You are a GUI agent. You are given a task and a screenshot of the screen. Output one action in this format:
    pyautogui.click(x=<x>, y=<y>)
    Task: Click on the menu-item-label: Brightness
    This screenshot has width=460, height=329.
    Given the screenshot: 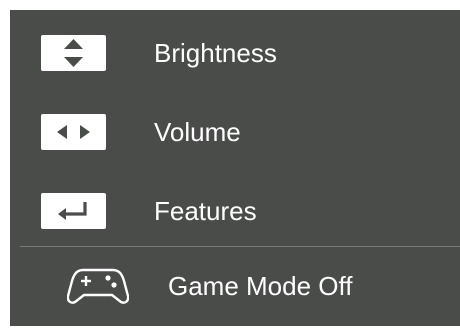 What is the action you would take?
    pyautogui.click(x=215, y=53)
    